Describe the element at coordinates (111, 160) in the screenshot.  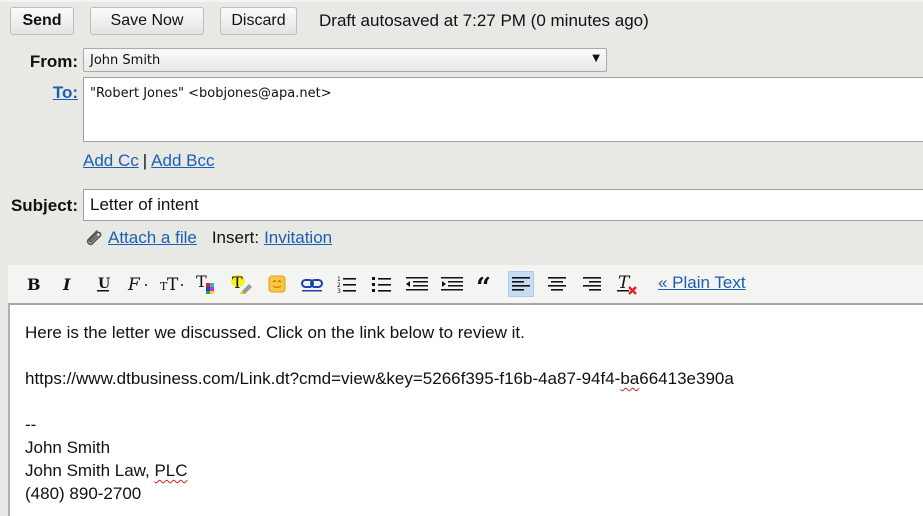
I see `add-cc-link: Add Cc` at that location.